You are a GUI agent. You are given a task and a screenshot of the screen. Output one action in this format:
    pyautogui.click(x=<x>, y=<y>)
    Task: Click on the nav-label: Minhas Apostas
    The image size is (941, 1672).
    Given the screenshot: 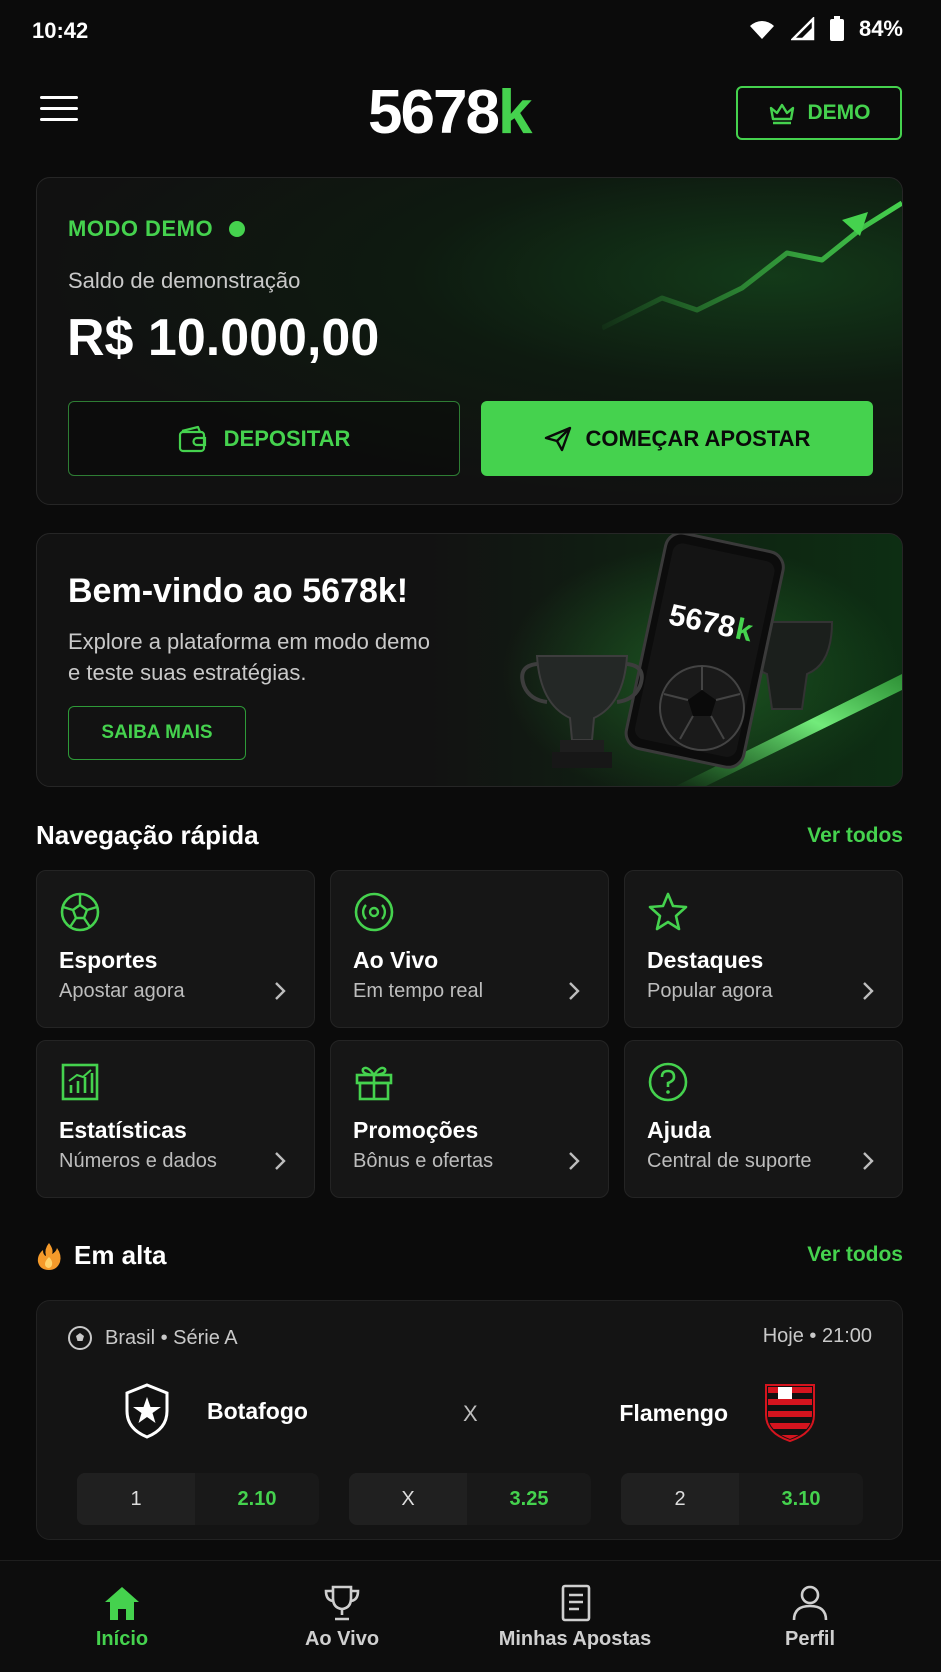 What is the action you would take?
    pyautogui.click(x=575, y=1638)
    